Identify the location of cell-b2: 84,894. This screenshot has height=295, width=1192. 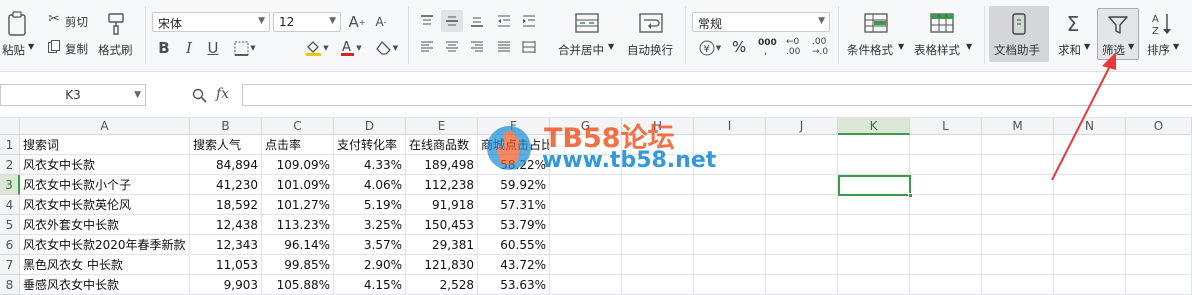
(226, 165).